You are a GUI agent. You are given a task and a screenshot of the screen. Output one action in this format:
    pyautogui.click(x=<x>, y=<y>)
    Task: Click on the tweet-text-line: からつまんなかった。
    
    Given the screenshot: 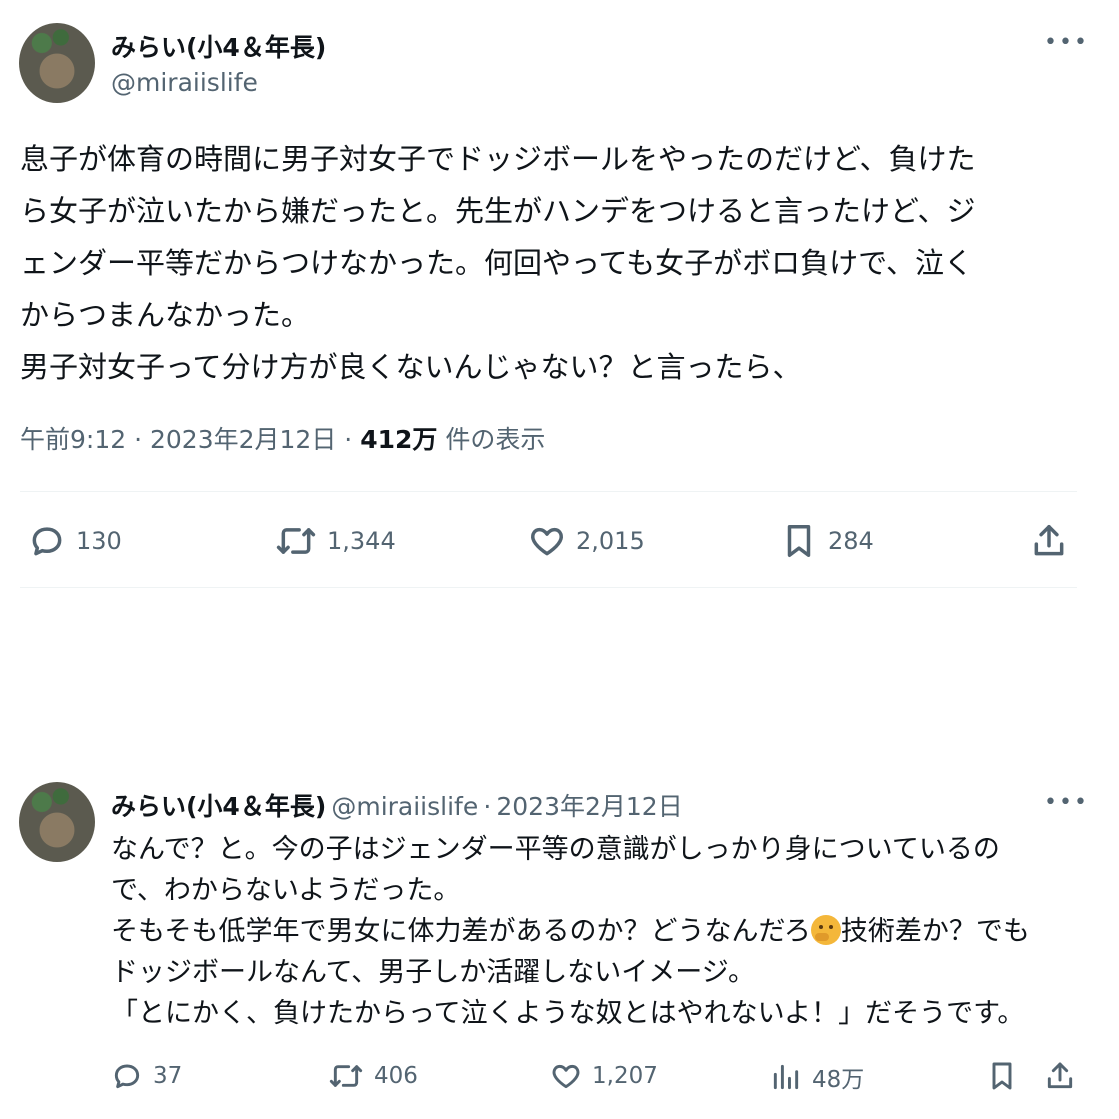 What is the action you would take?
    pyautogui.click(x=165, y=315)
    